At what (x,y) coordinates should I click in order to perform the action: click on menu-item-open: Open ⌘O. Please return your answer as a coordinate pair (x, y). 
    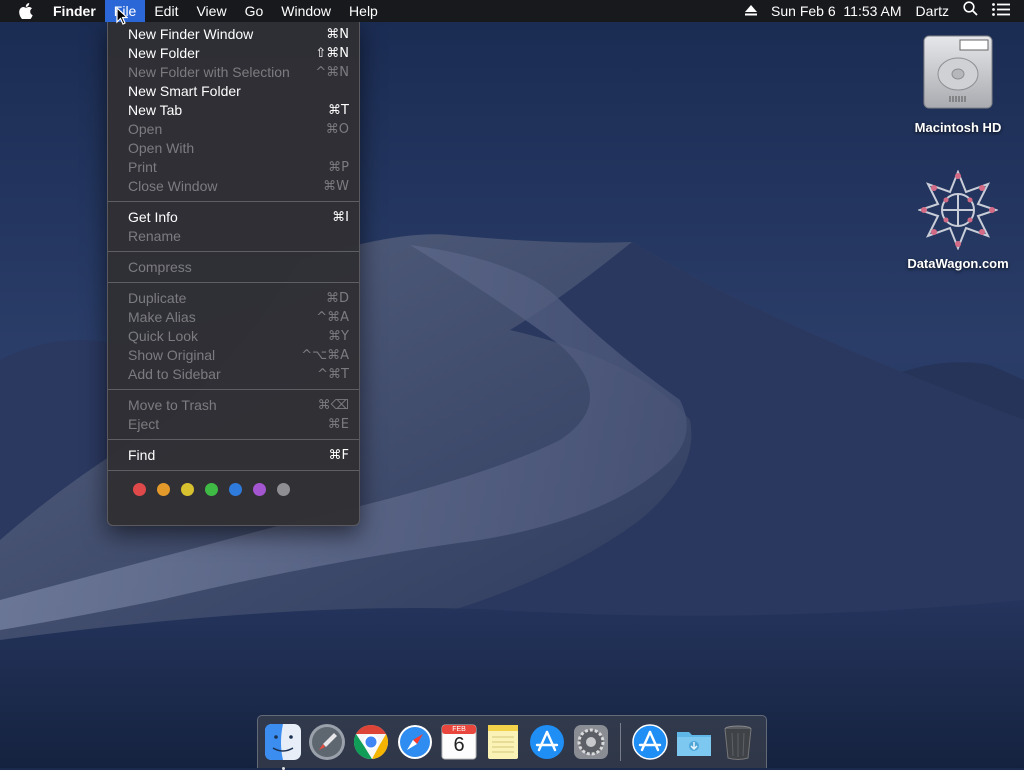
    Looking at the image, I should click on (233, 129).